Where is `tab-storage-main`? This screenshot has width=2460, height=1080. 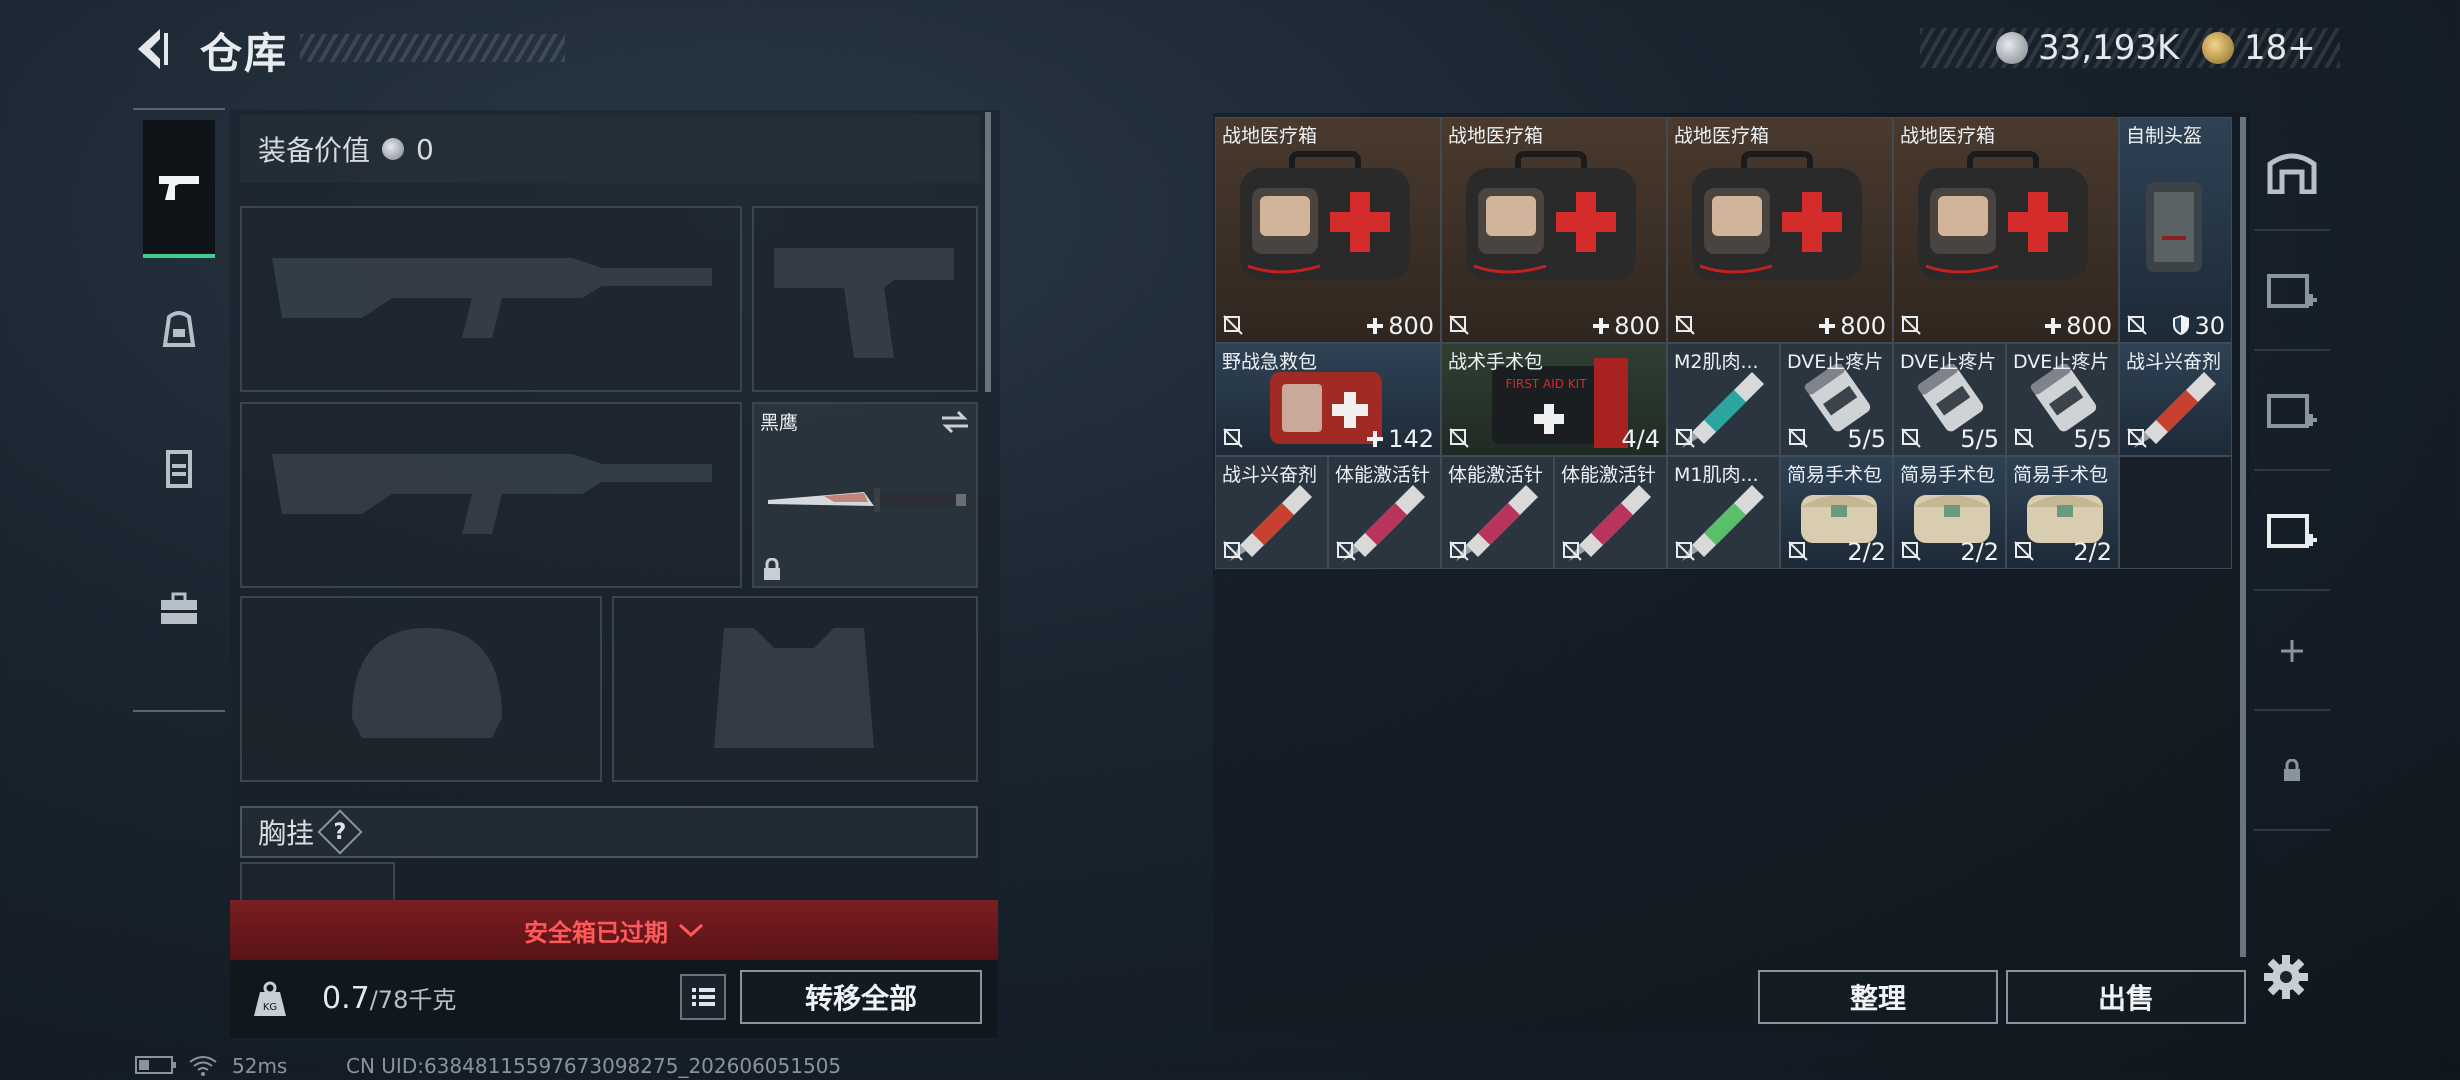
tab-storage-main is located at coordinates (2292, 172).